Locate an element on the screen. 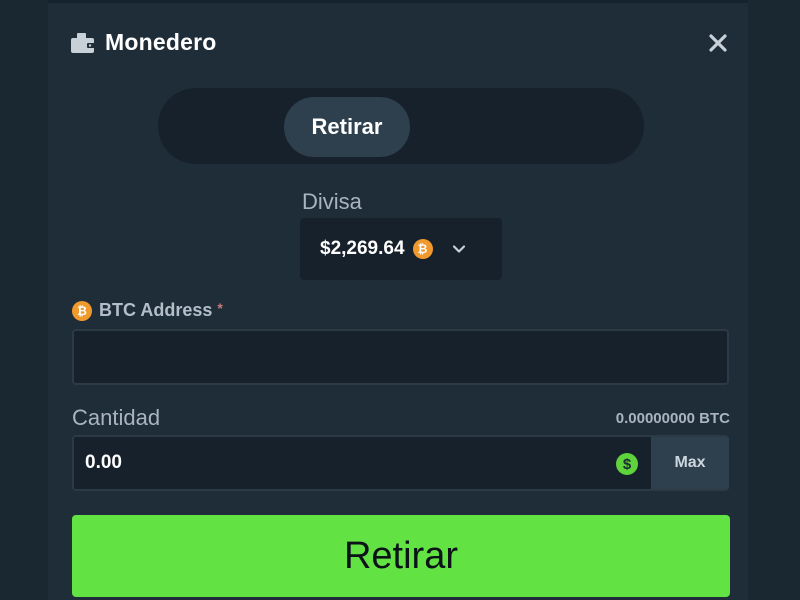 Image resolution: width=800 pixels, height=600 pixels. withdraw-button: Retirar is located at coordinates (401, 556).